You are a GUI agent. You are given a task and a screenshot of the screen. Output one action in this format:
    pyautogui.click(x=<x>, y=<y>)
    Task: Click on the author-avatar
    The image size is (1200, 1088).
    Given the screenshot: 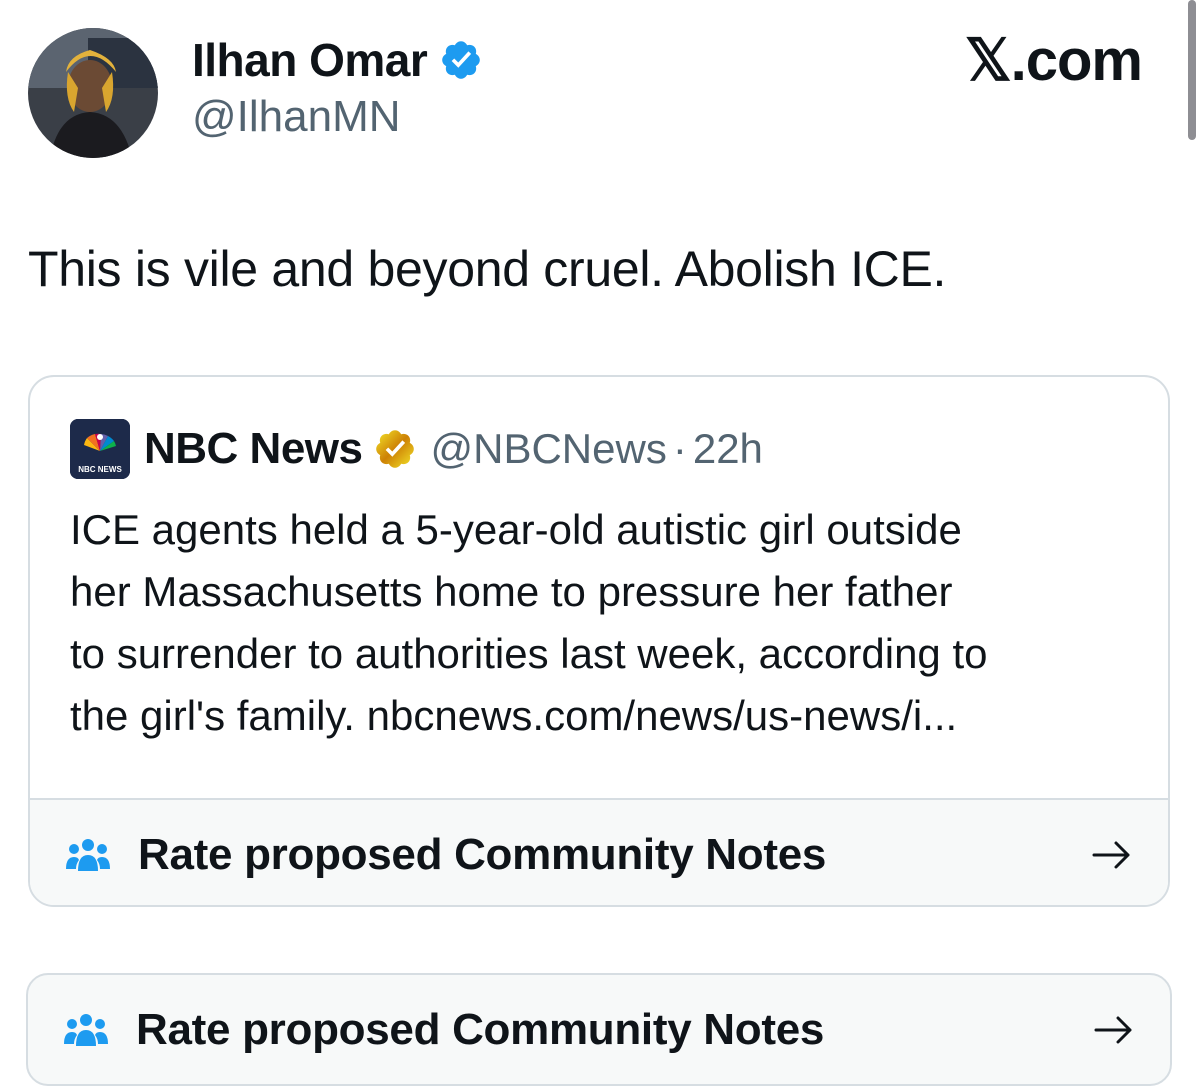 What is the action you would take?
    pyautogui.click(x=93, y=93)
    